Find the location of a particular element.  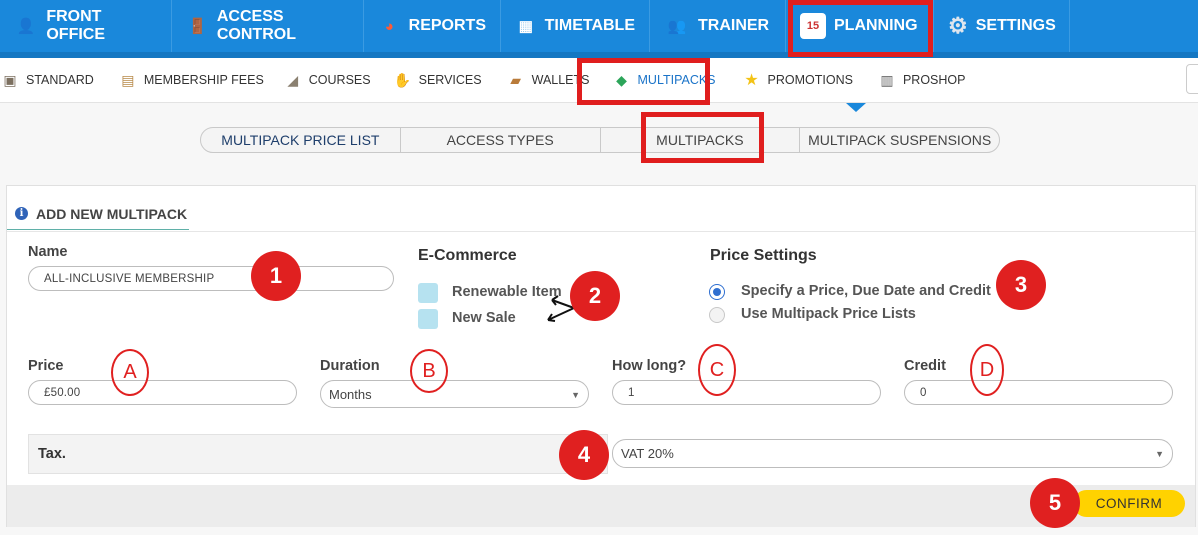

tab-multipack-price-list: MULTIPACK PRICE LIST is located at coordinates (301, 140).